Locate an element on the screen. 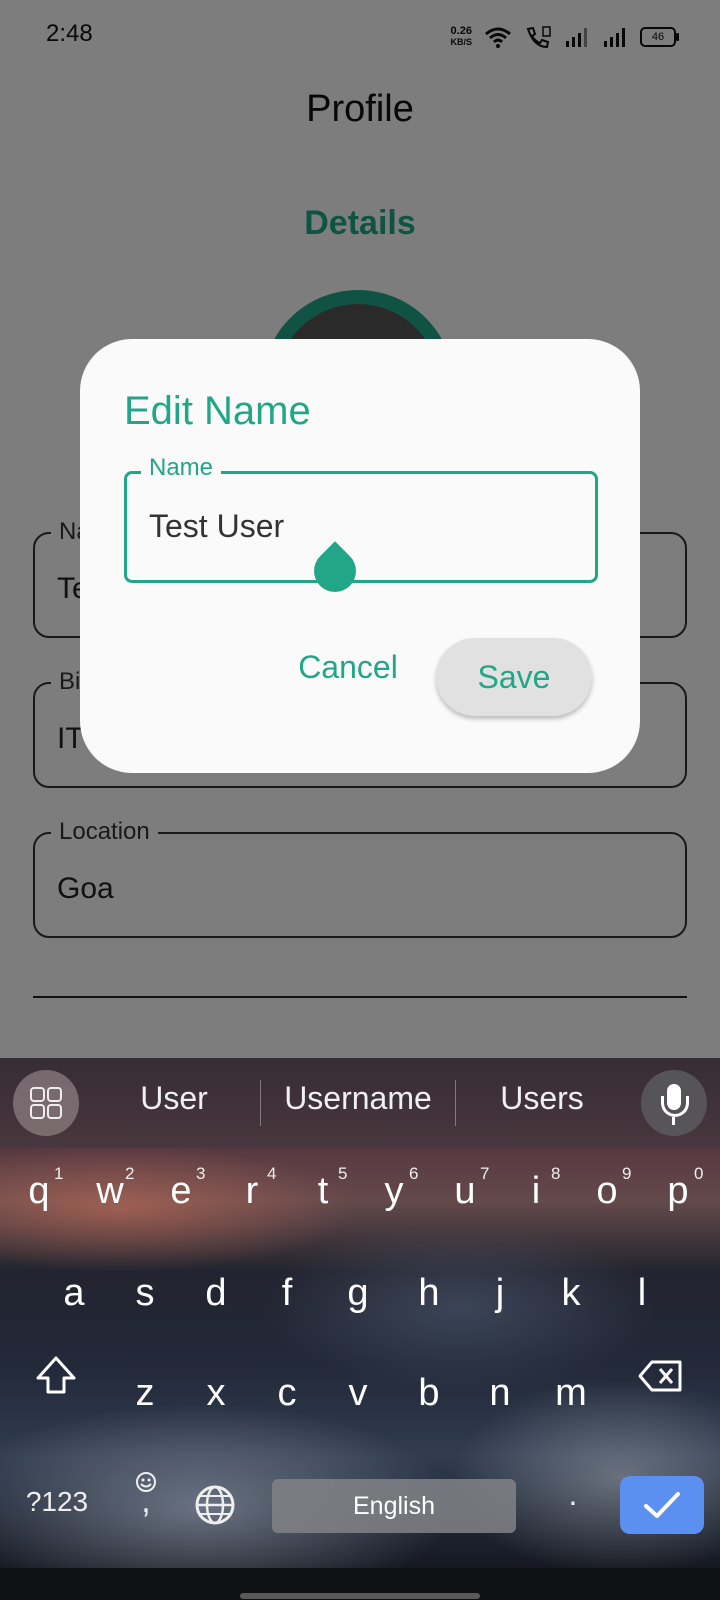 The width and height of the screenshot is (720, 1600). key-hint-6: 6 is located at coordinates (414, 1173).